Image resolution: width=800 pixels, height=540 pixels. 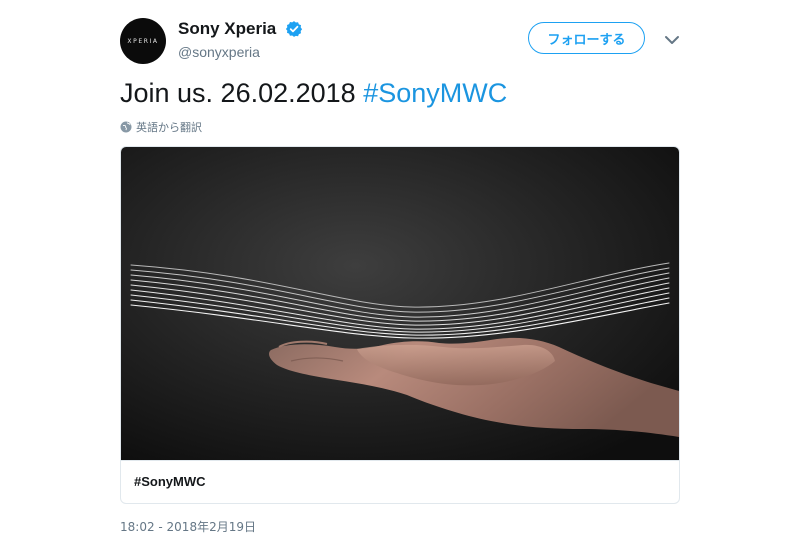 What do you see at coordinates (219, 52) in the screenshot?
I see `username: @sonyxperia` at bounding box center [219, 52].